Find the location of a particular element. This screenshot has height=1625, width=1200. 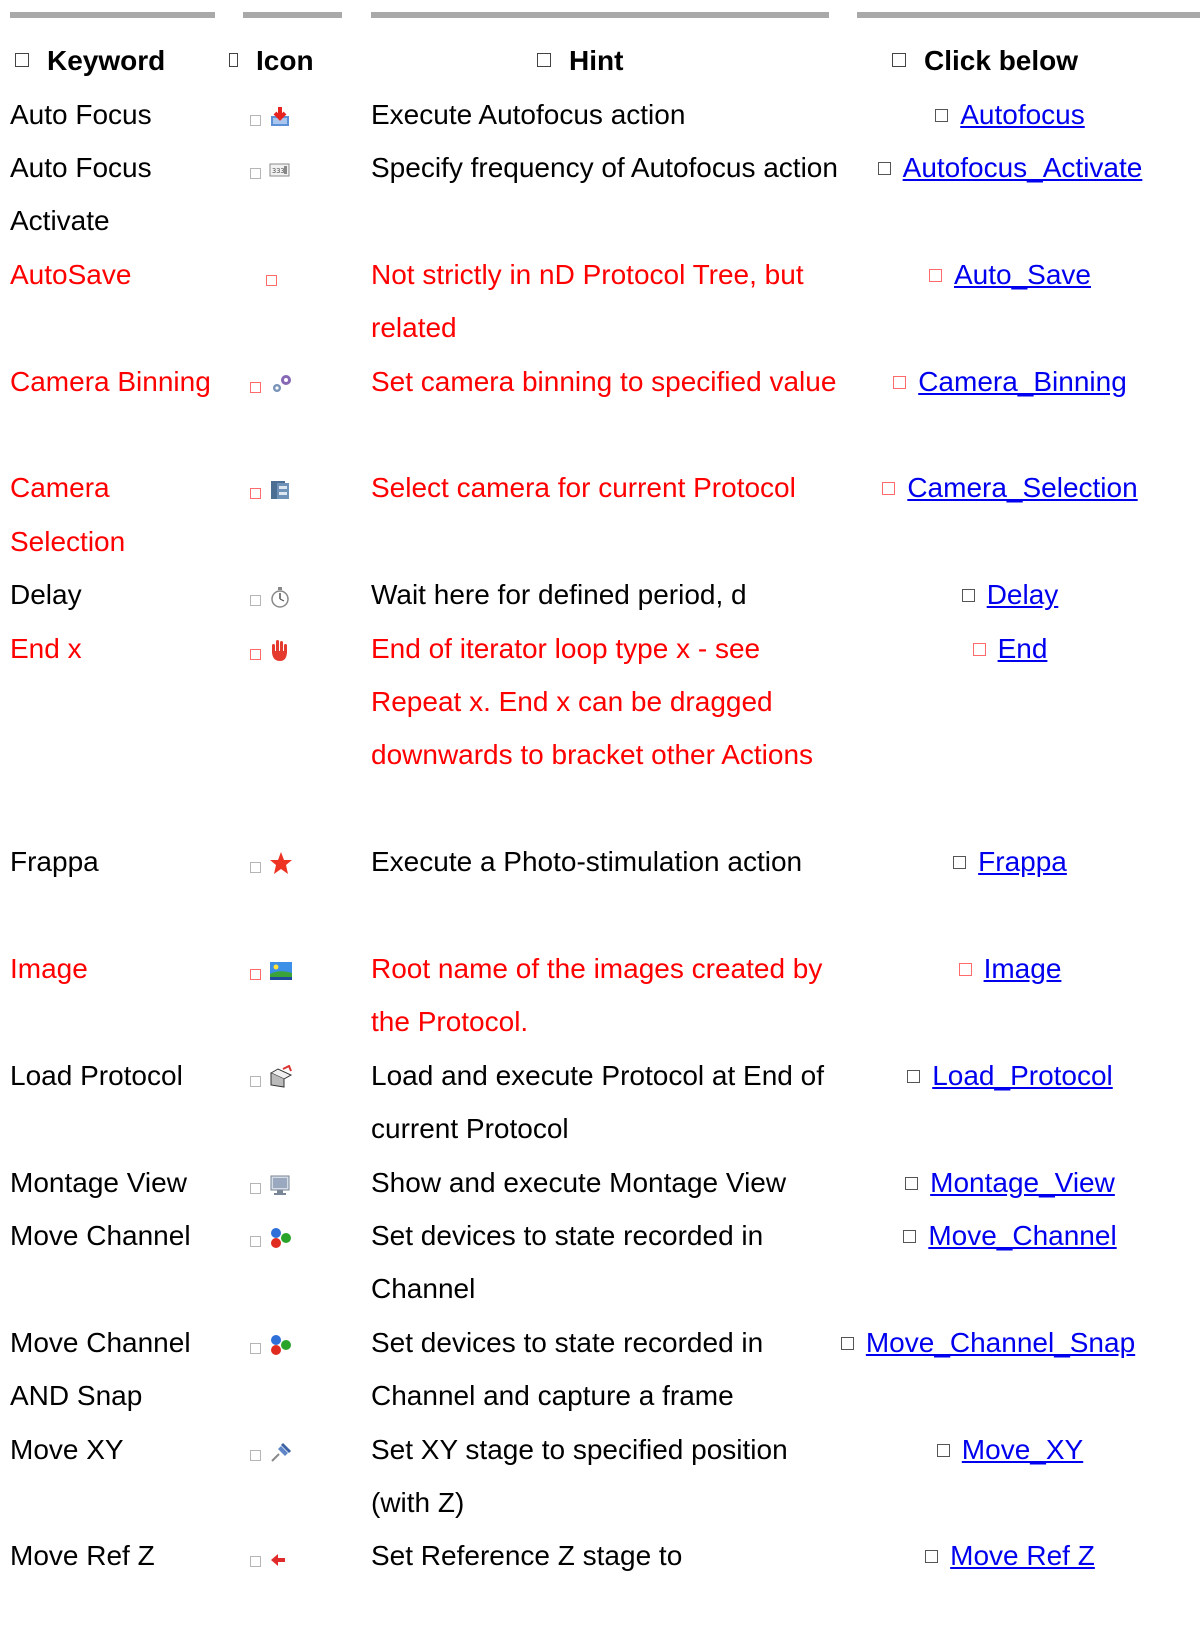

link-cell: Camera_Binning is located at coordinates (1010, 381).